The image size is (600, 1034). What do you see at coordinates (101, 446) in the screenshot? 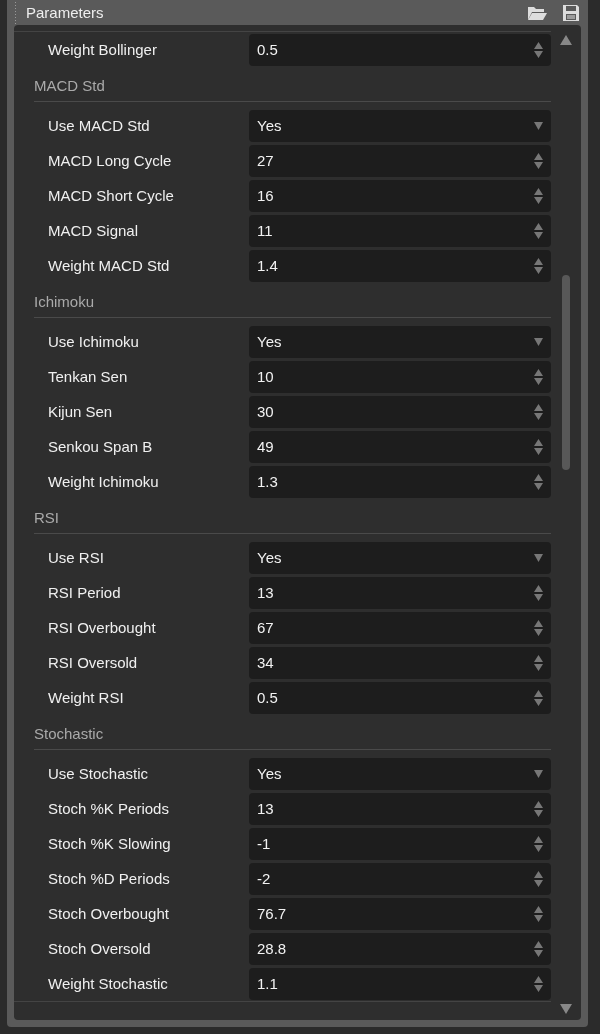
I see `parameter-label: Senkou Span B` at bounding box center [101, 446].